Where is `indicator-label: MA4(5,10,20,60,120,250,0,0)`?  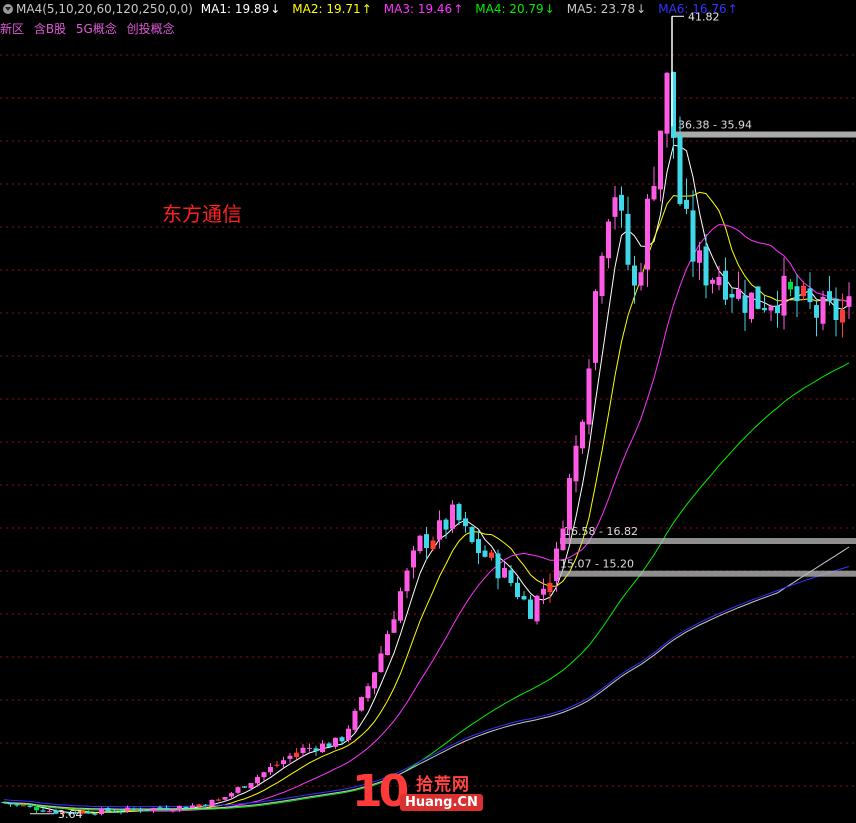 indicator-label: MA4(5,10,20,60,120,250,0,0) is located at coordinates (104, 9).